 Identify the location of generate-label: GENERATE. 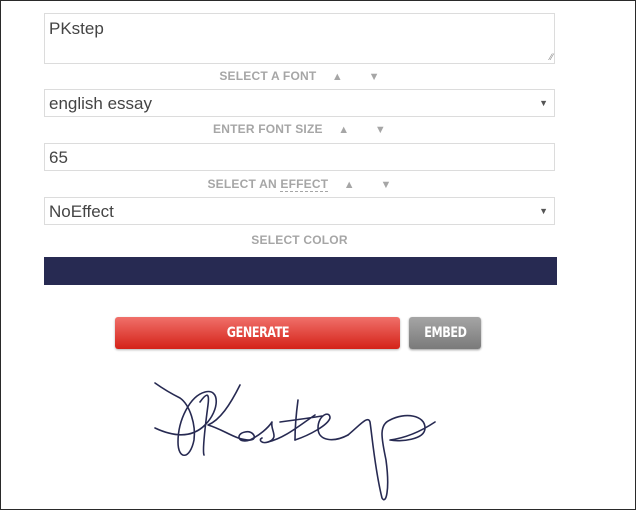
(257, 333).